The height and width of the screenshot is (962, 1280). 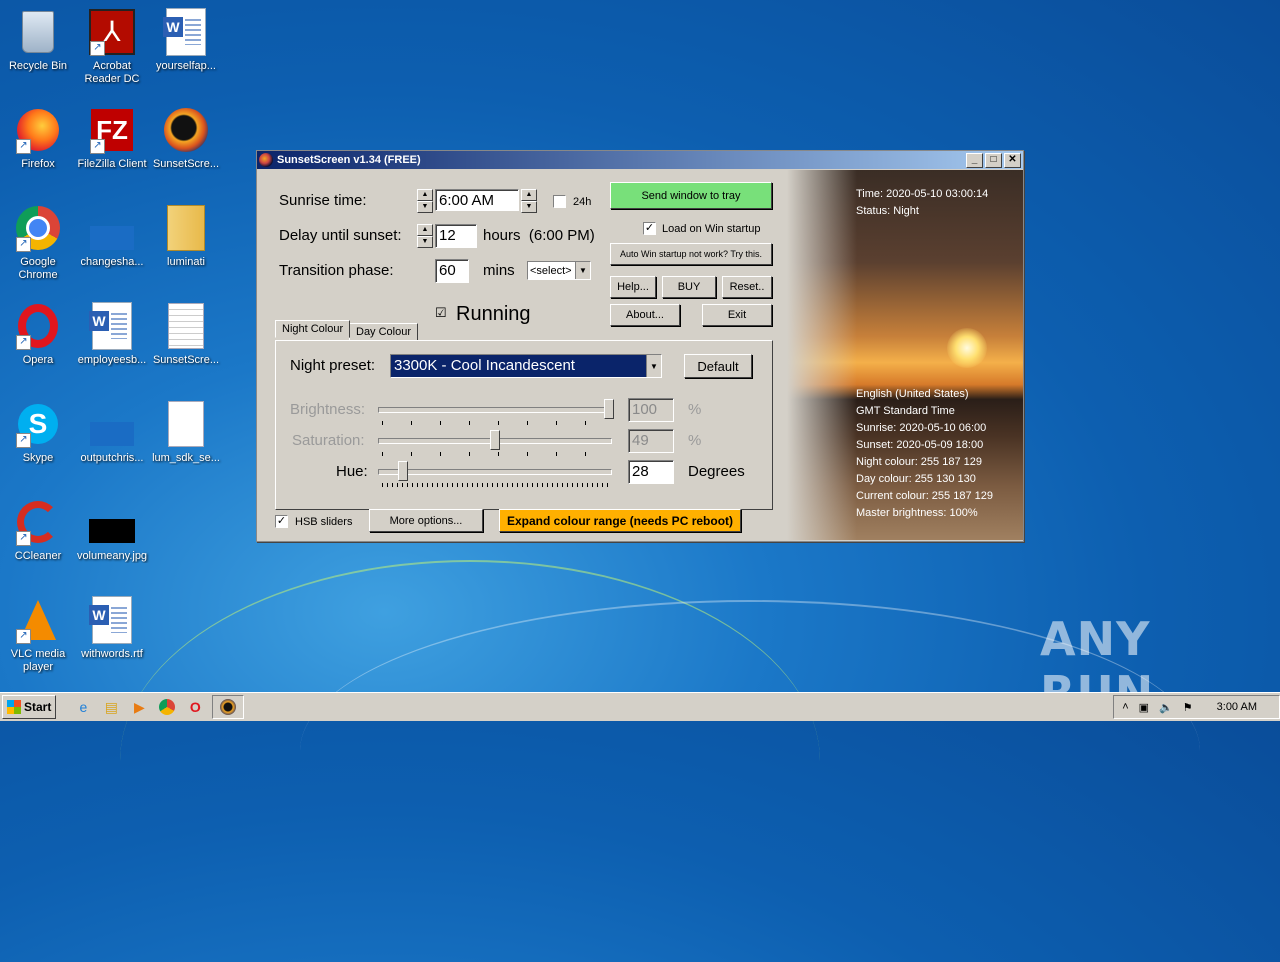 What do you see at coordinates (718, 366) in the screenshot?
I see `default-button: Default` at bounding box center [718, 366].